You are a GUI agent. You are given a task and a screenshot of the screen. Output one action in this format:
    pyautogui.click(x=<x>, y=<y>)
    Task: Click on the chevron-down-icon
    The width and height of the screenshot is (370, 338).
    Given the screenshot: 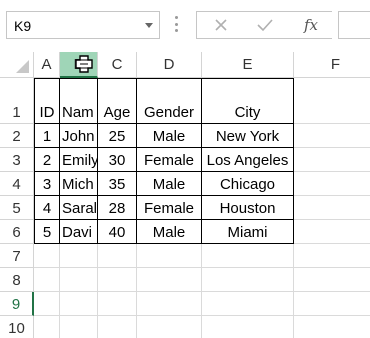 What is the action you would take?
    pyautogui.click(x=149, y=25)
    